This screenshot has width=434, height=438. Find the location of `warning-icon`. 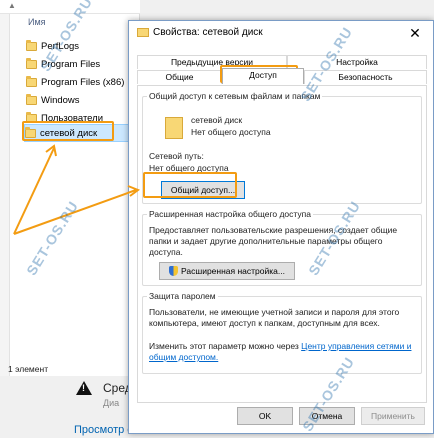

warning-icon is located at coordinates (84, 388).